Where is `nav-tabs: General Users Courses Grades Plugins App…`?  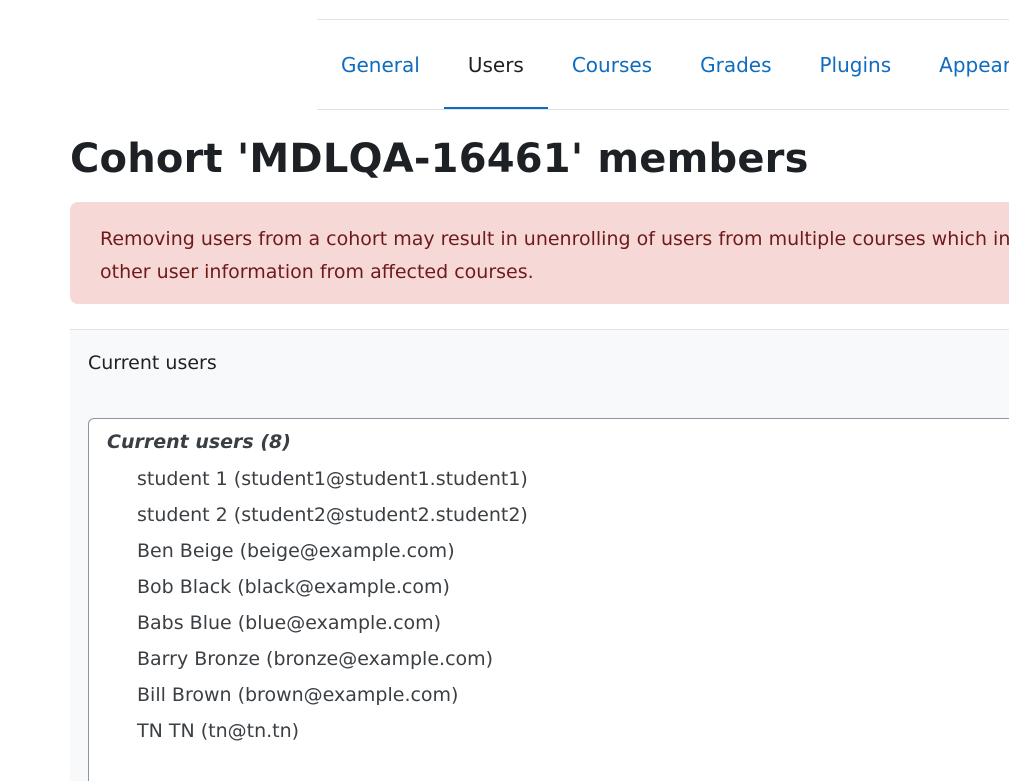
nav-tabs: General Users Courses Grades Plugins App… is located at coordinates (663, 64).